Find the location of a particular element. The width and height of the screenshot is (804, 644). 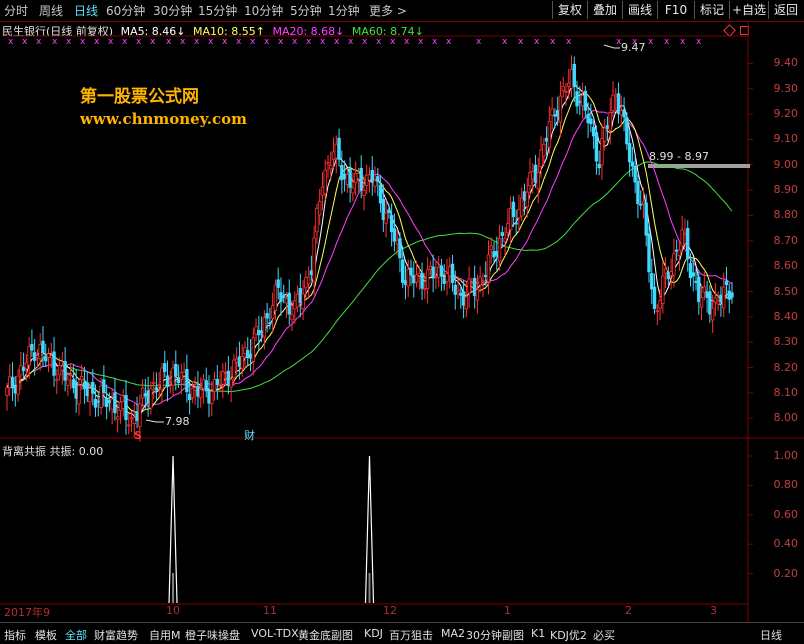

high-price-label: 9.47 is located at coordinates (633, 47).